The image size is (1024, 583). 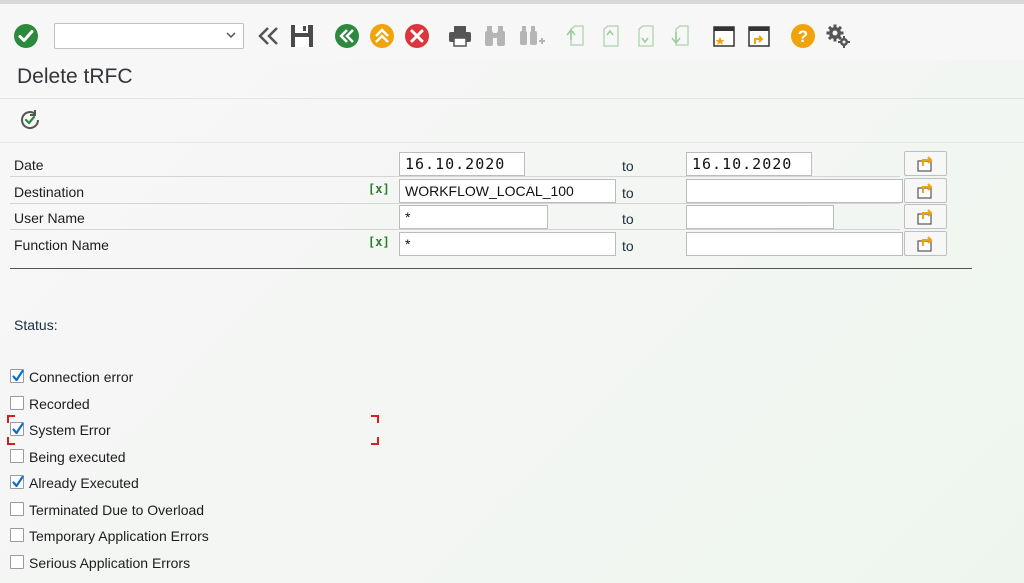 I want to click on selection-row-user-name: User Name * to, so click(x=491, y=217).